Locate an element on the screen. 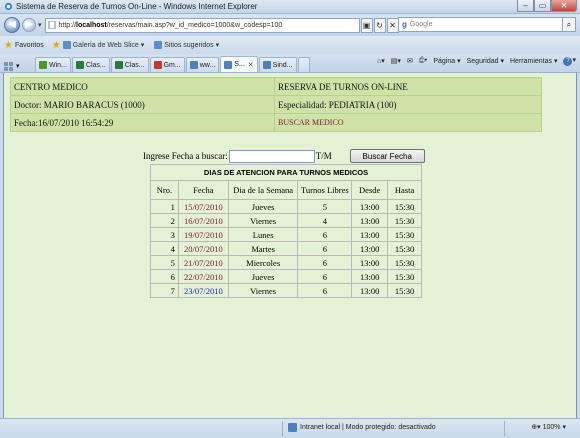 The image size is (580, 438). favorite-link-label: Galería de Web Slice ▾ is located at coordinates (108, 45).